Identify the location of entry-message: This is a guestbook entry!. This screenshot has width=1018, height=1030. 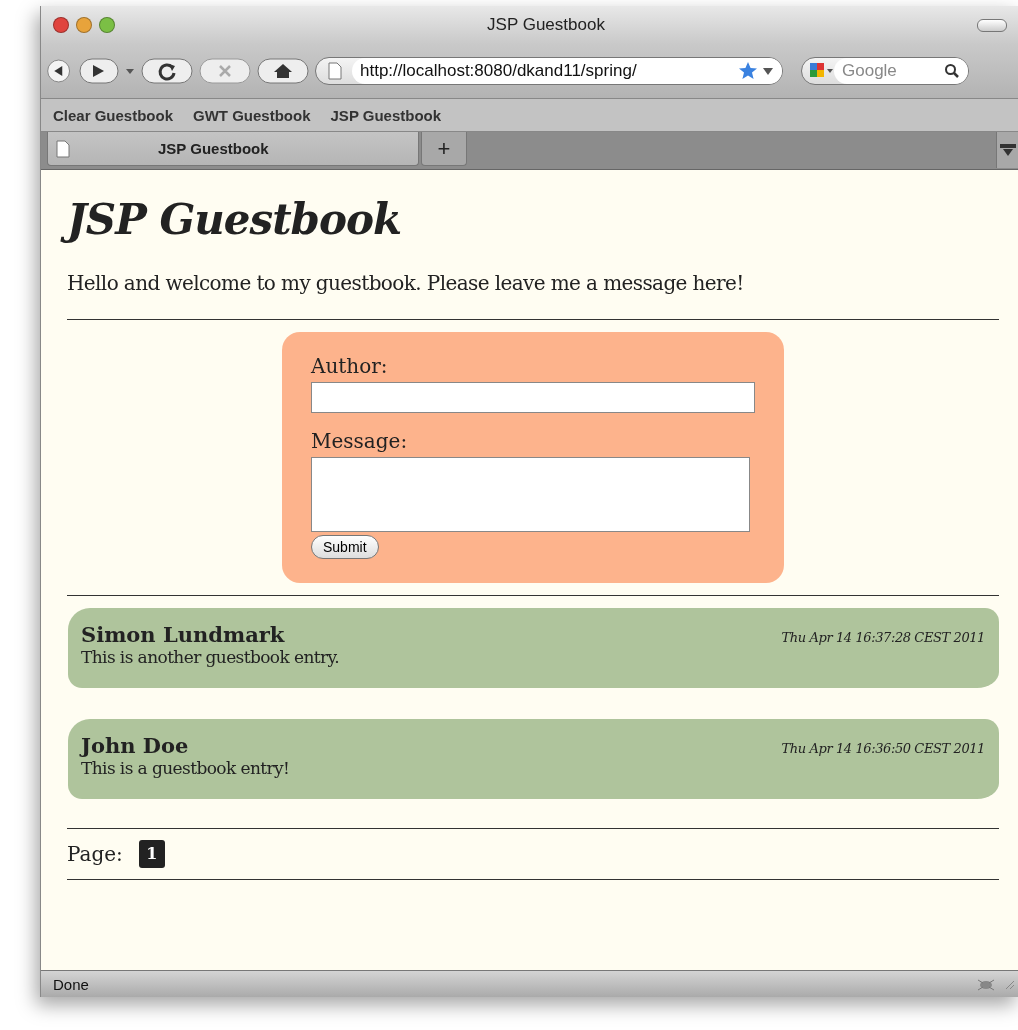
(186, 767).